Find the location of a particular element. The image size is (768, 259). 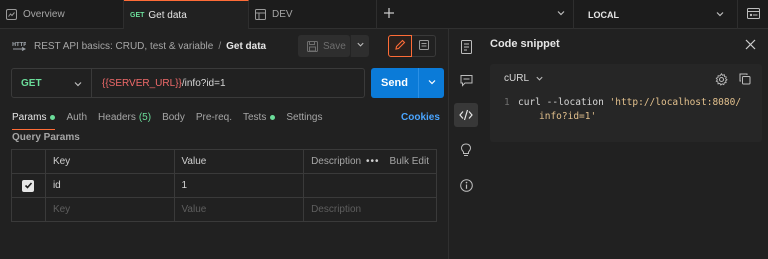

copy-snippet-button is located at coordinates (745, 80).